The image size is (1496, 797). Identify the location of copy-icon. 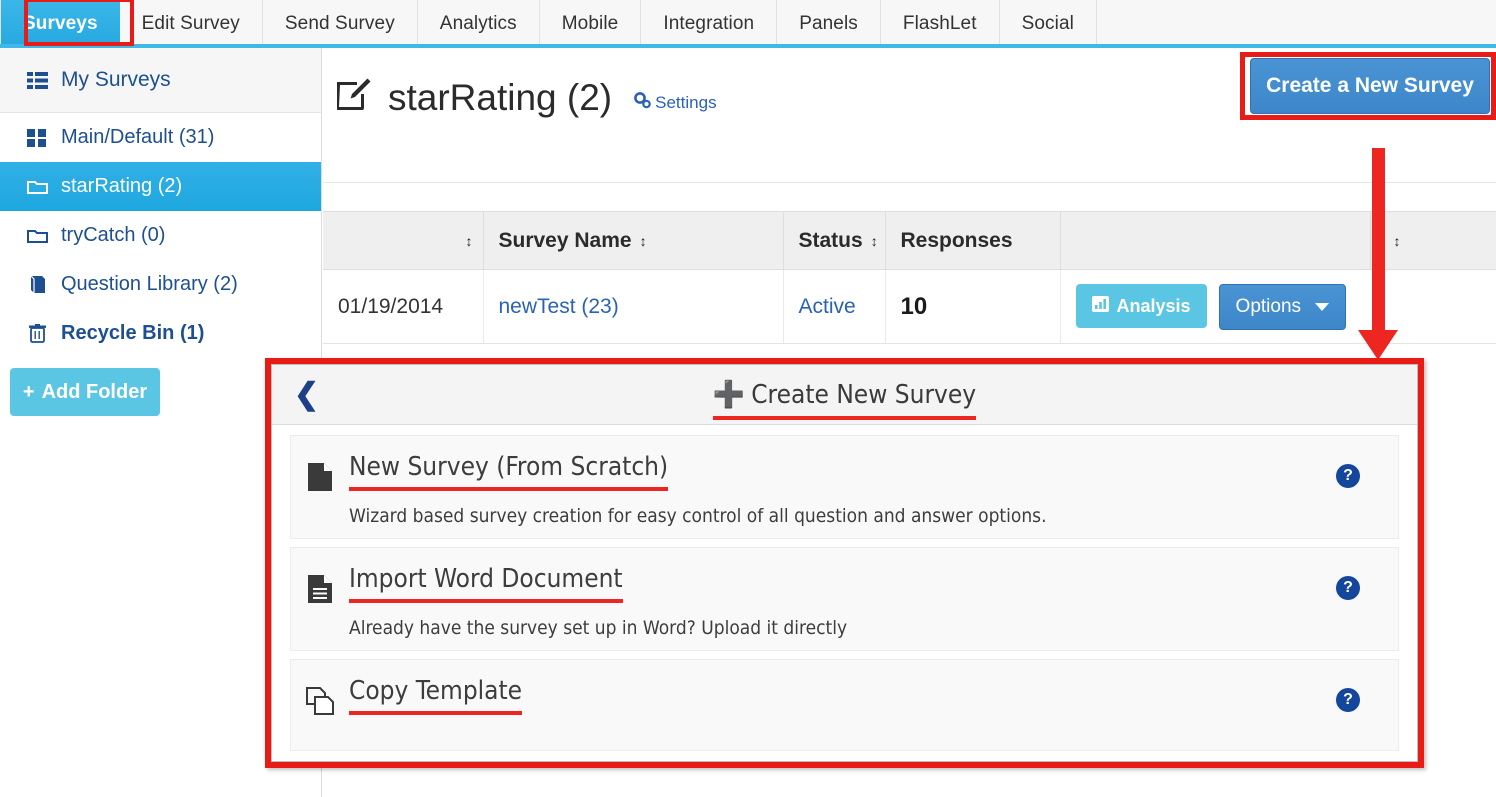
(320, 688).